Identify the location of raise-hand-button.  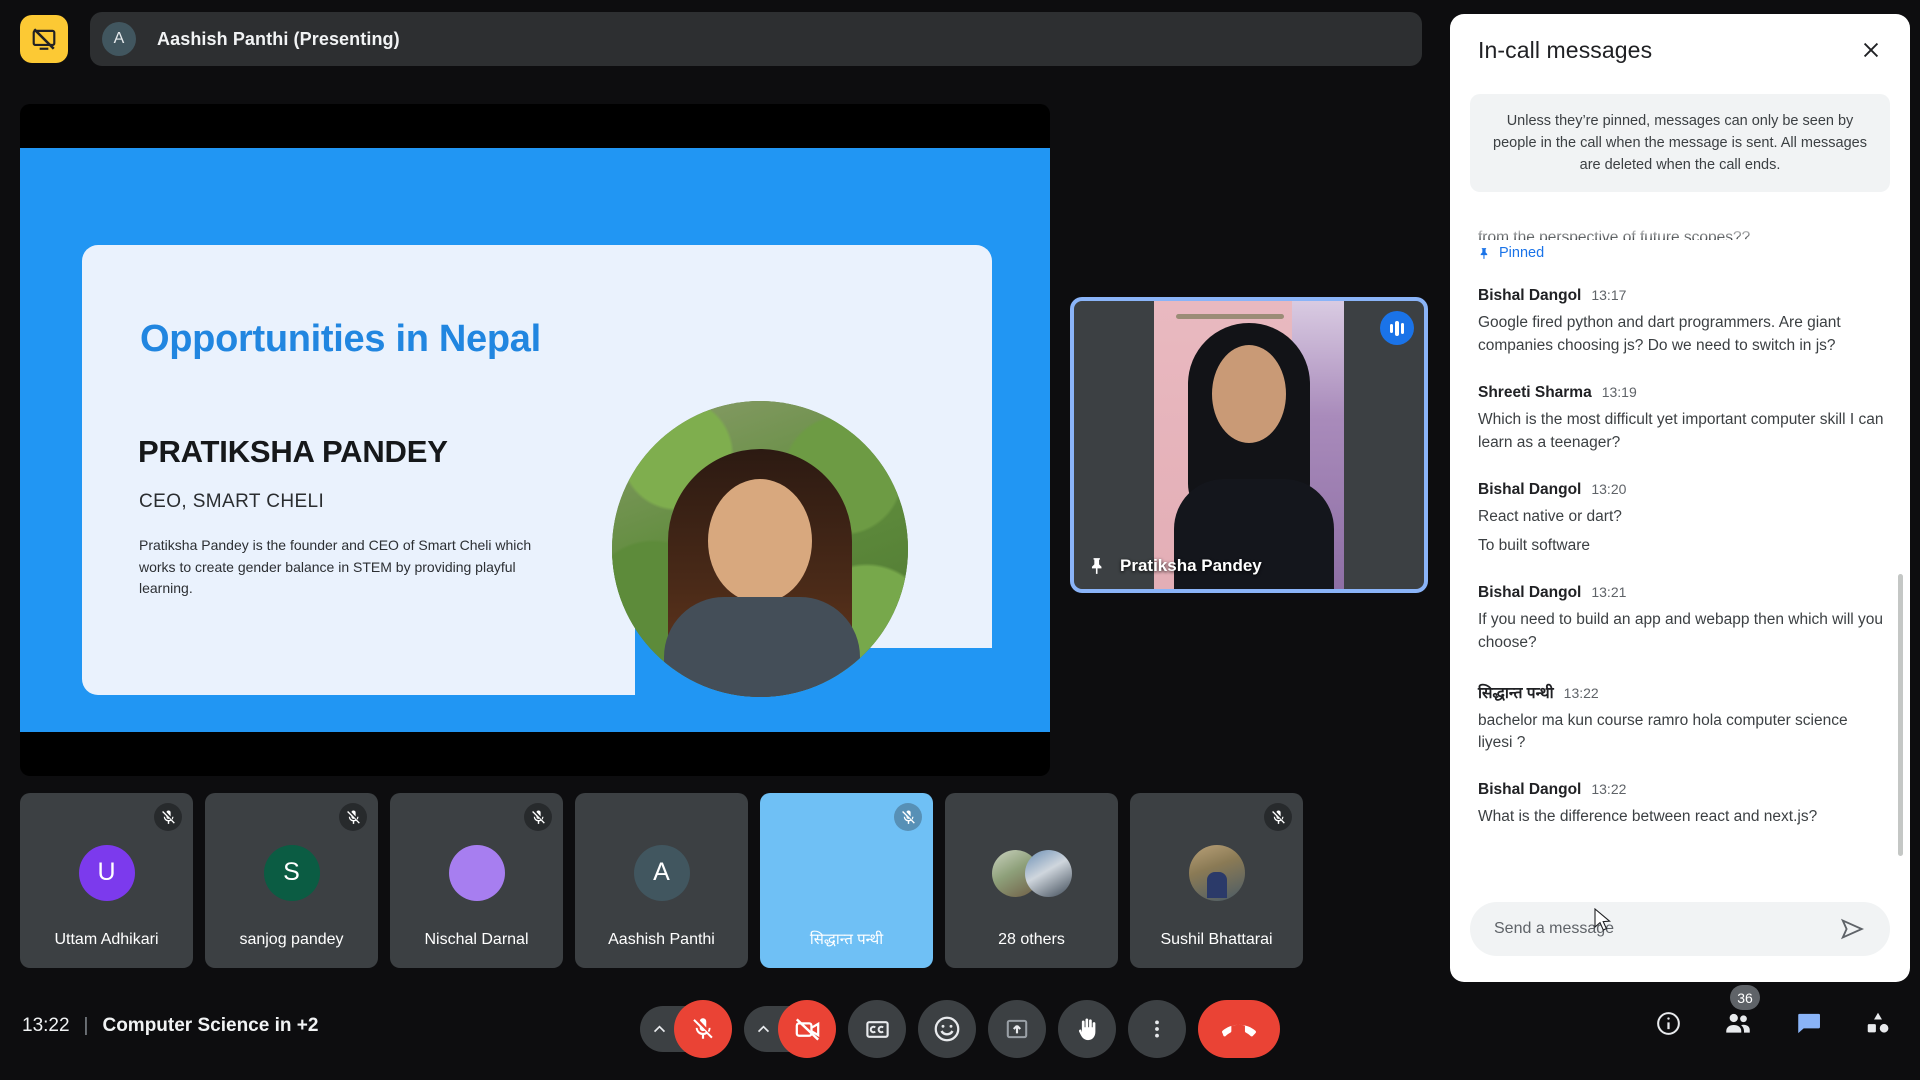
(1087, 1029).